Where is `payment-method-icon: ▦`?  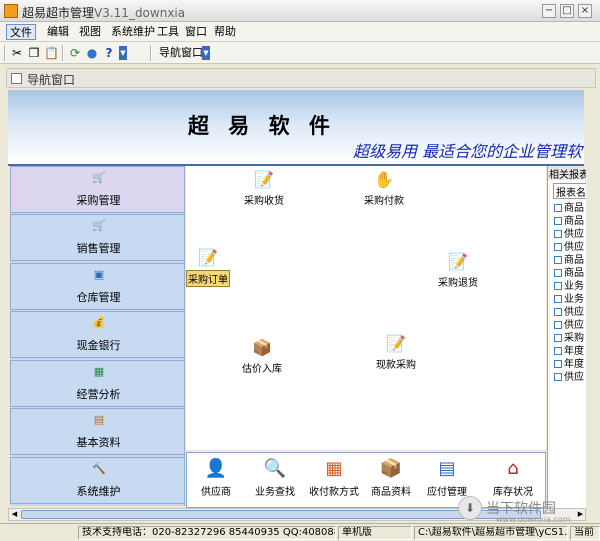
payment-method-icon: ▦ is located at coordinates (334, 468).